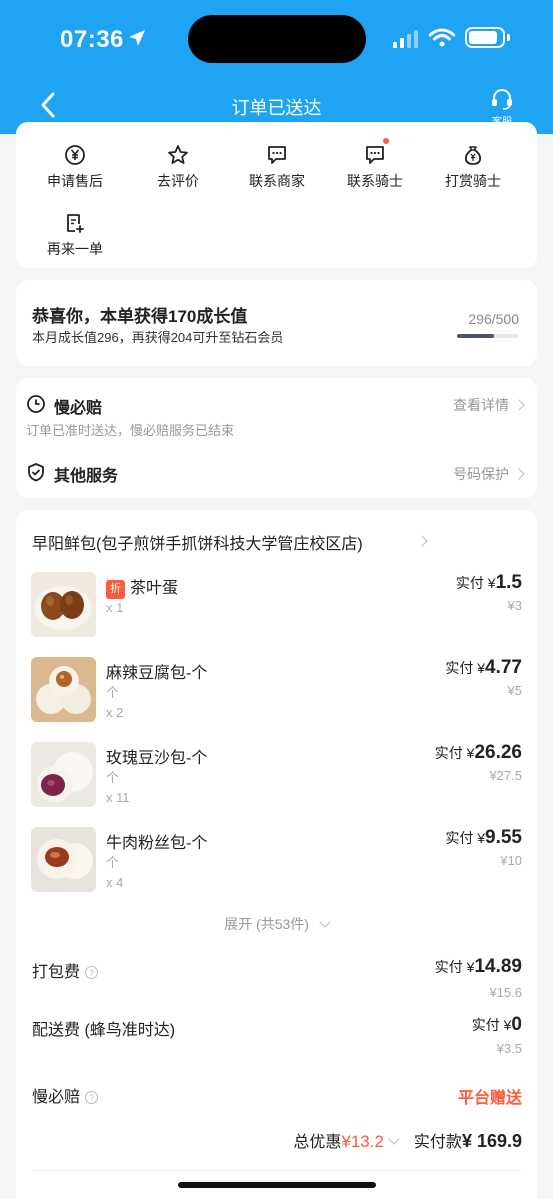 The width and height of the screenshot is (553, 1199). I want to click on item-original-price: ¥27.5, so click(505, 775).